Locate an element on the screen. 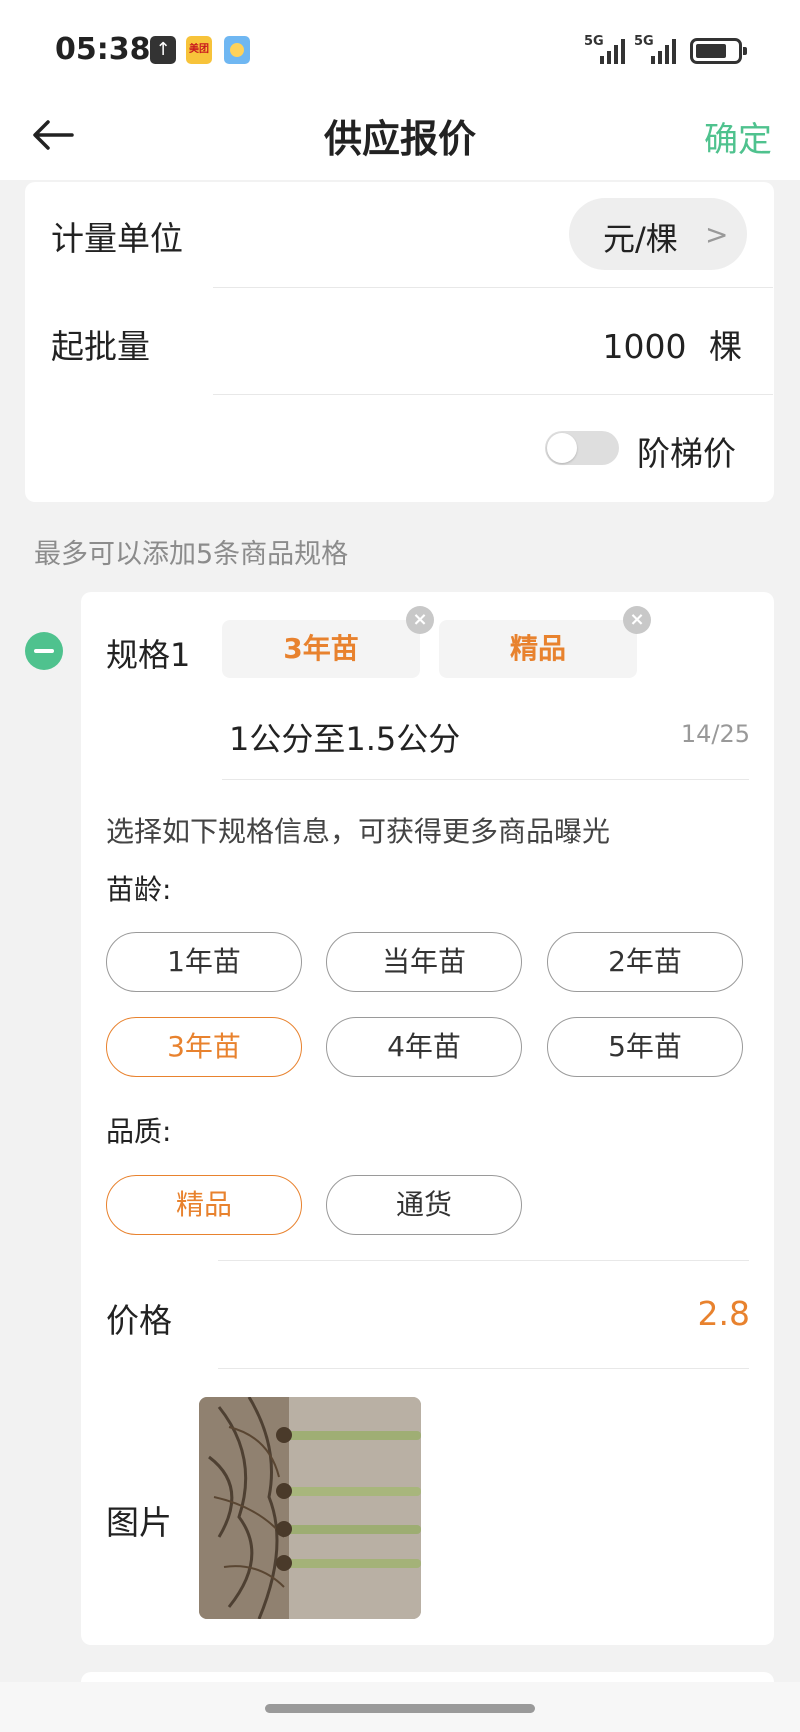  signal-5g-icon-2: 5G is located at coordinates (656, 49).